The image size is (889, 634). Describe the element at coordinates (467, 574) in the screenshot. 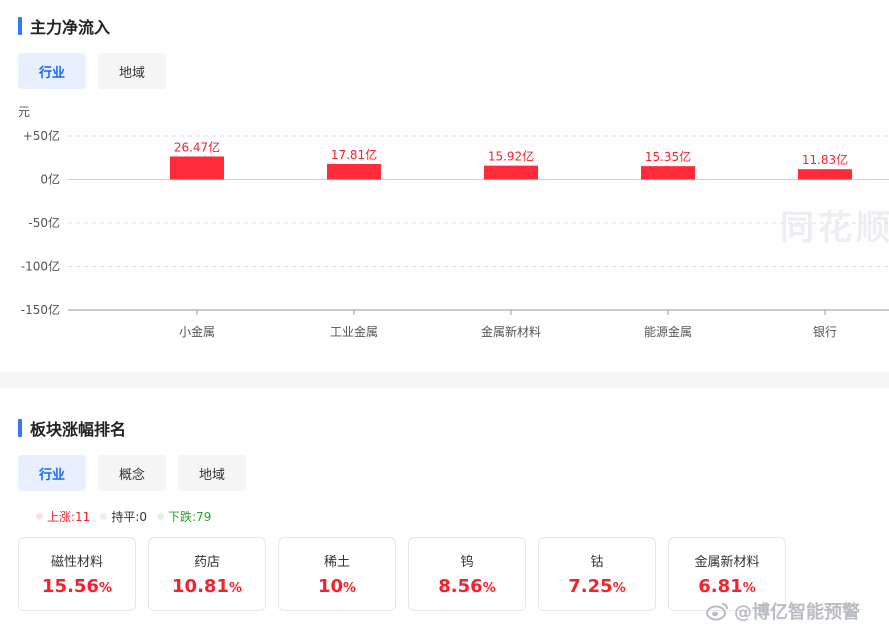

I see `sector-card: 钨 8.56%` at that location.